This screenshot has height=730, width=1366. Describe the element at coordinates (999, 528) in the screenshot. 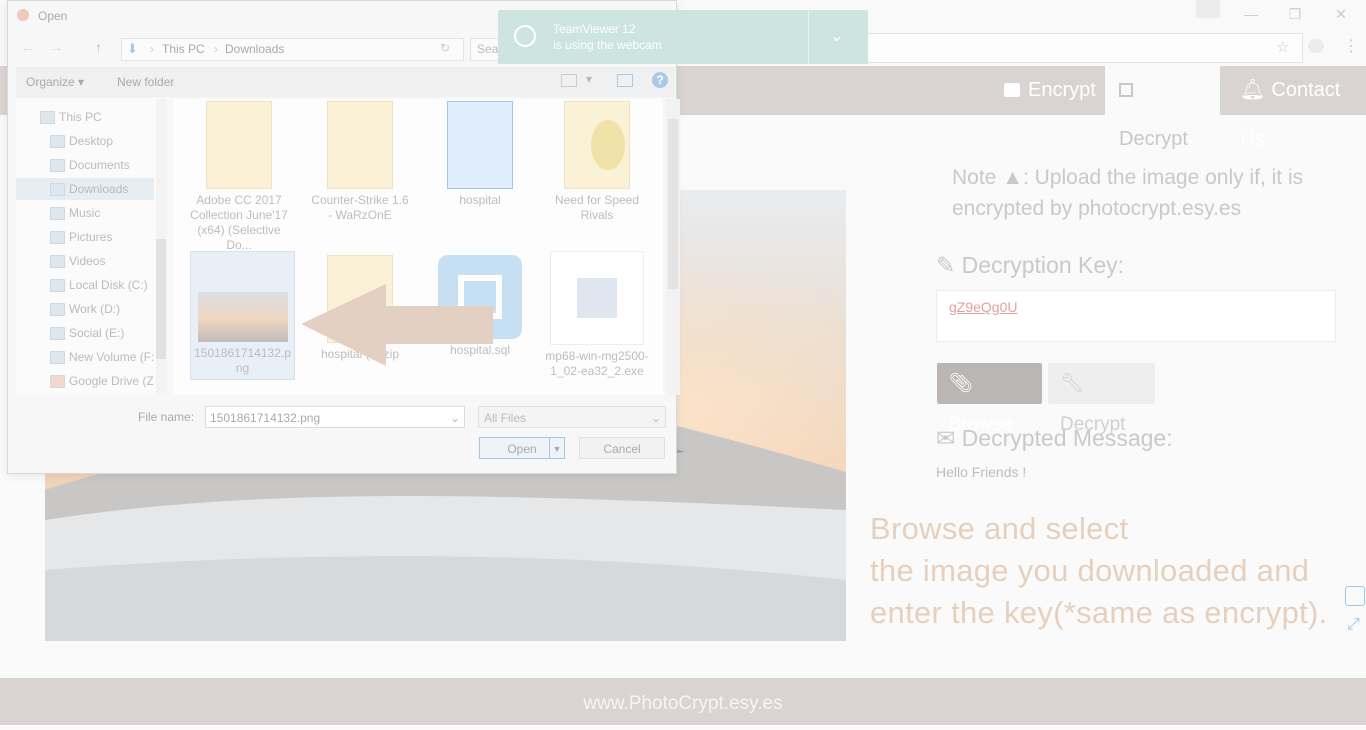

I see `instruction-line-1: Browse and select` at that location.